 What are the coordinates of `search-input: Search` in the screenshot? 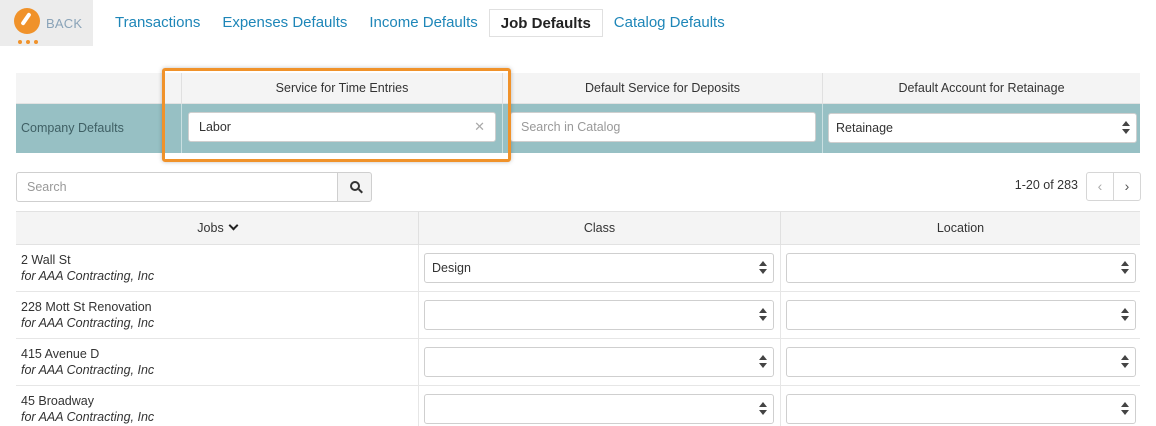 It's located at (177, 187).